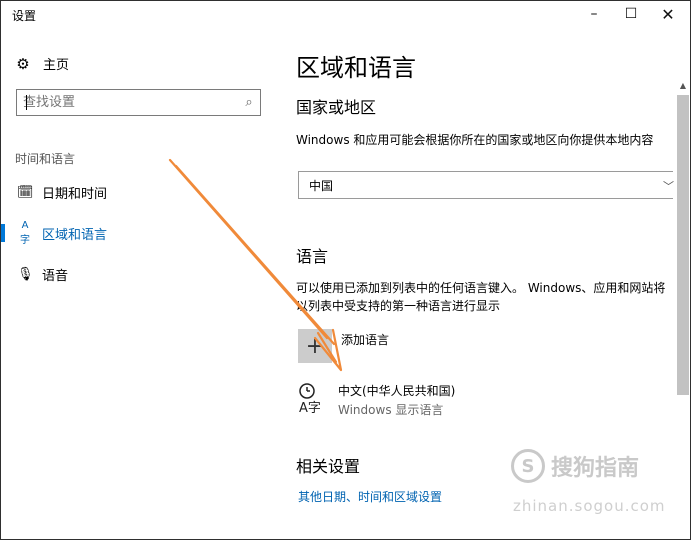 The height and width of the screenshot is (540, 691). What do you see at coordinates (475, 140) in the screenshot?
I see `region-description: Windows 和应用可能会根据你所在的国家或地区向你提供本地内容` at bounding box center [475, 140].